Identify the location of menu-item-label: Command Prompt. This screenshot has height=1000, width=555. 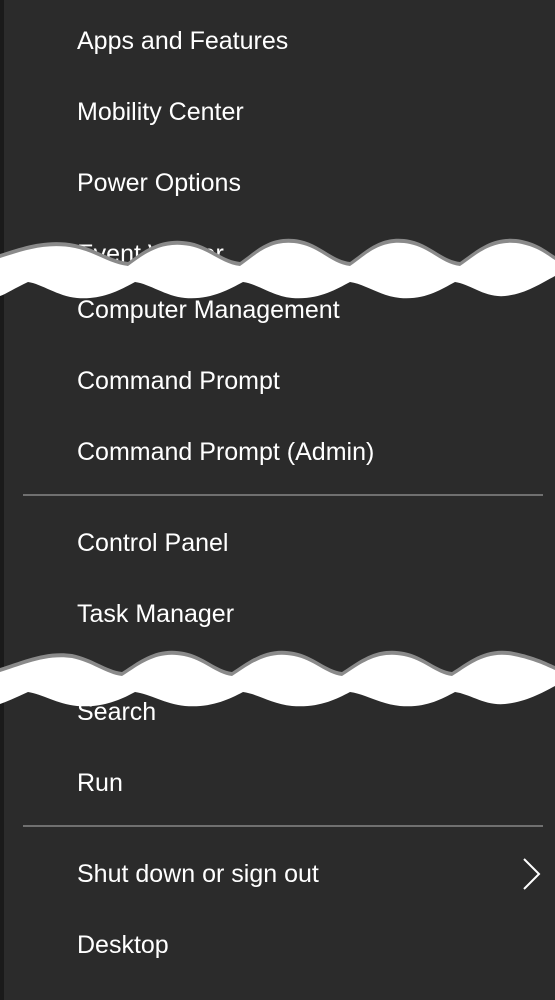
(178, 381).